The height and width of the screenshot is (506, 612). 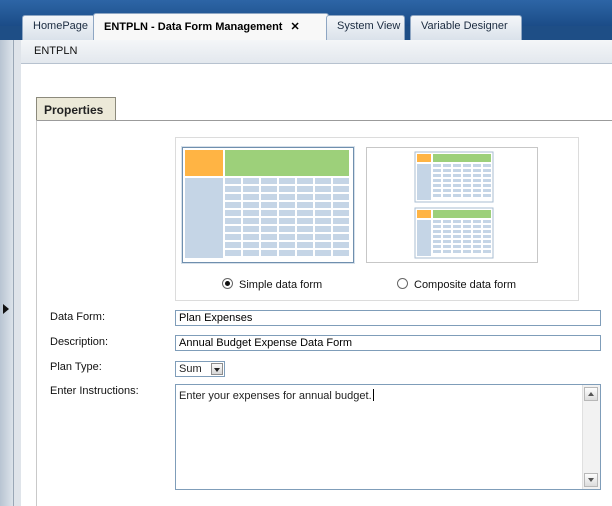 What do you see at coordinates (79, 342) in the screenshot?
I see `description-label: Description:` at bounding box center [79, 342].